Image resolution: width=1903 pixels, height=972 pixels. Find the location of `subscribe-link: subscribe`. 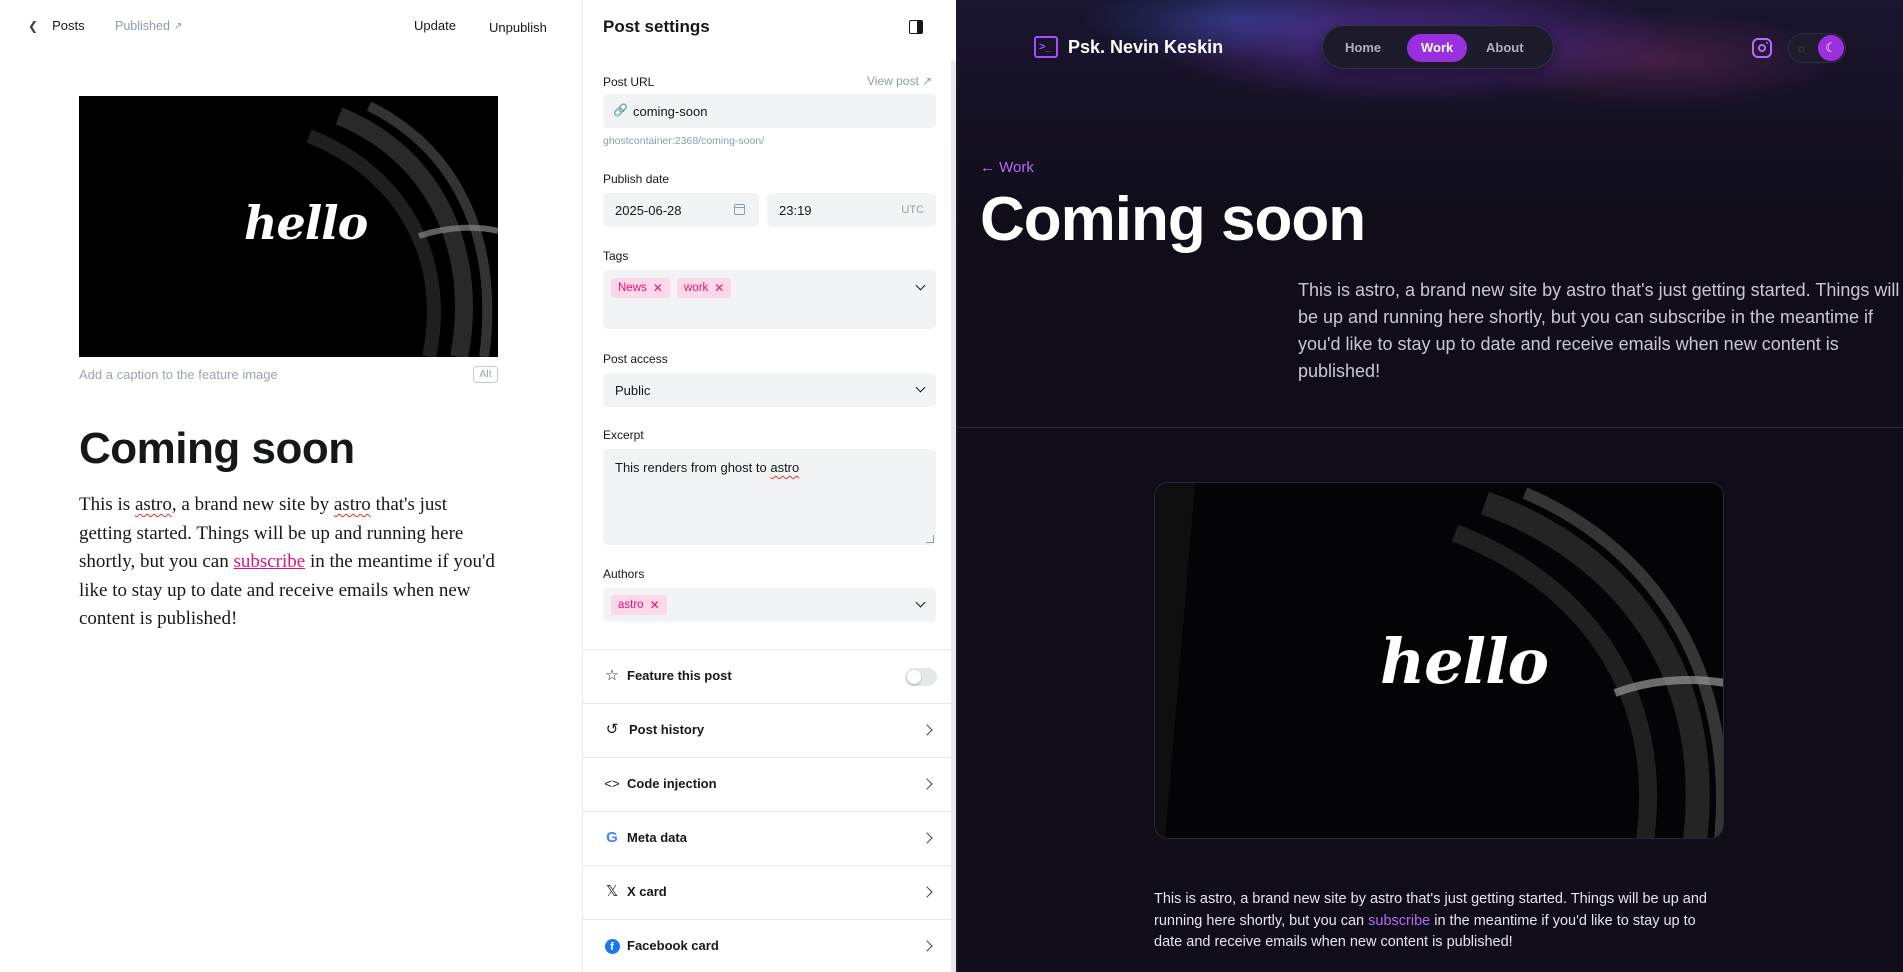

subscribe-link: subscribe is located at coordinates (269, 561).